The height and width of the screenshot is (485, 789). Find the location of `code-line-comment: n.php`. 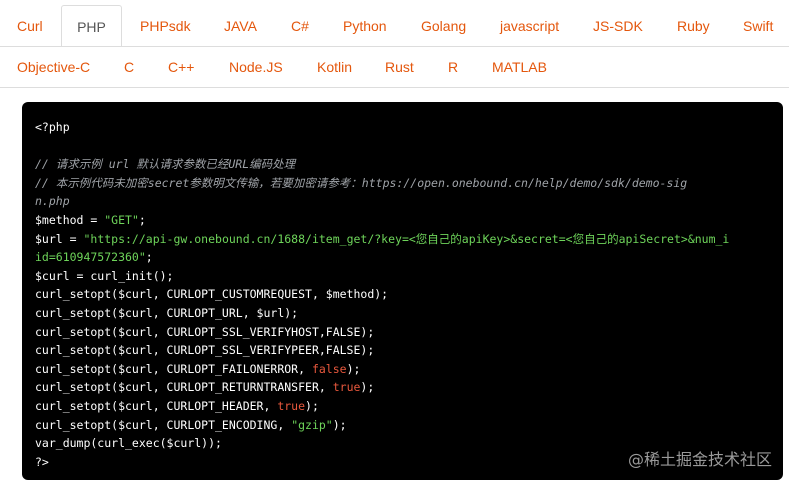

code-line-comment: n.php is located at coordinates (402, 201).